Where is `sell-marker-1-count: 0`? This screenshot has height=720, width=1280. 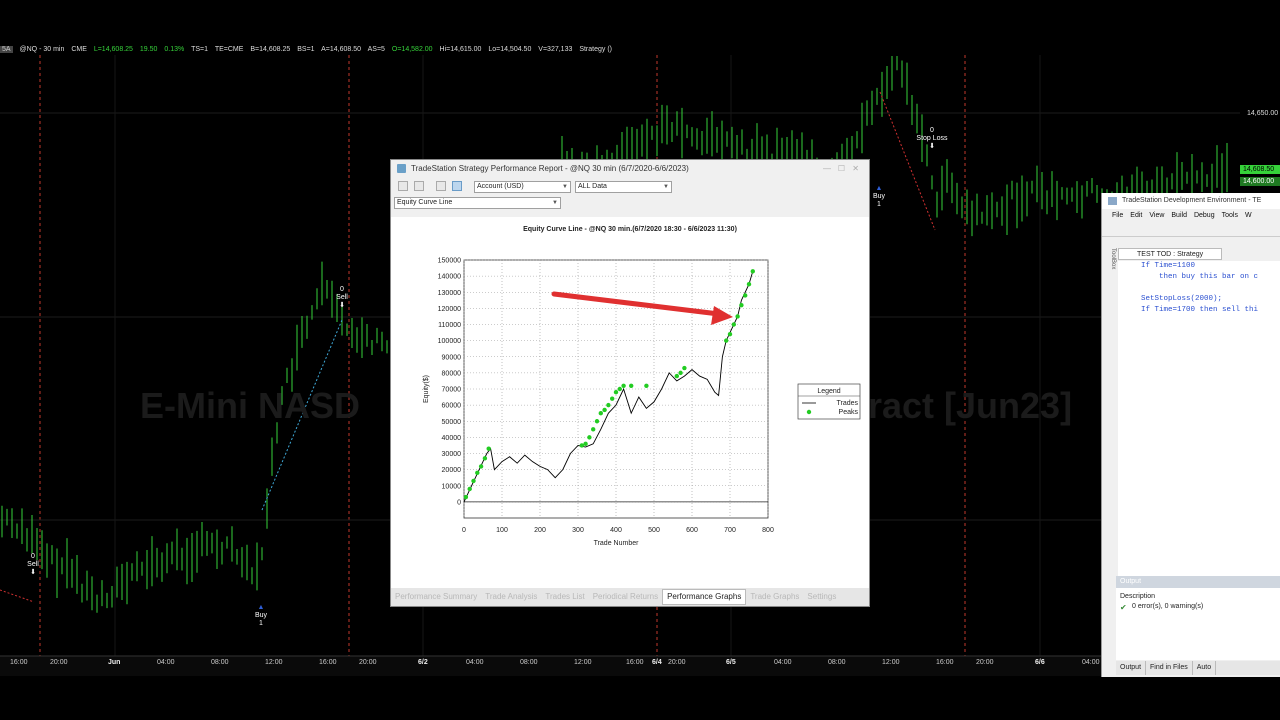
sell-marker-1-count: 0 is located at coordinates (33, 556).